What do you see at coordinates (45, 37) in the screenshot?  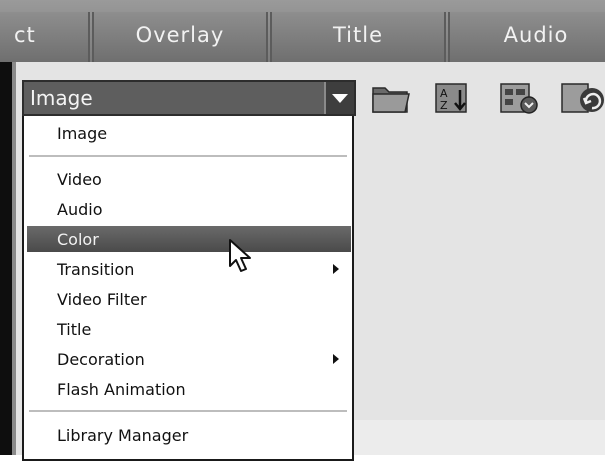 I see `tab-effect: ct` at bounding box center [45, 37].